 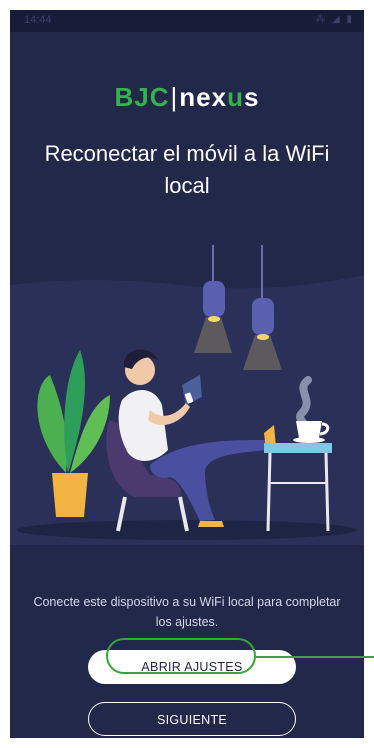 What do you see at coordinates (192, 719) in the screenshot?
I see `next-button: SIGUIENTE` at bounding box center [192, 719].